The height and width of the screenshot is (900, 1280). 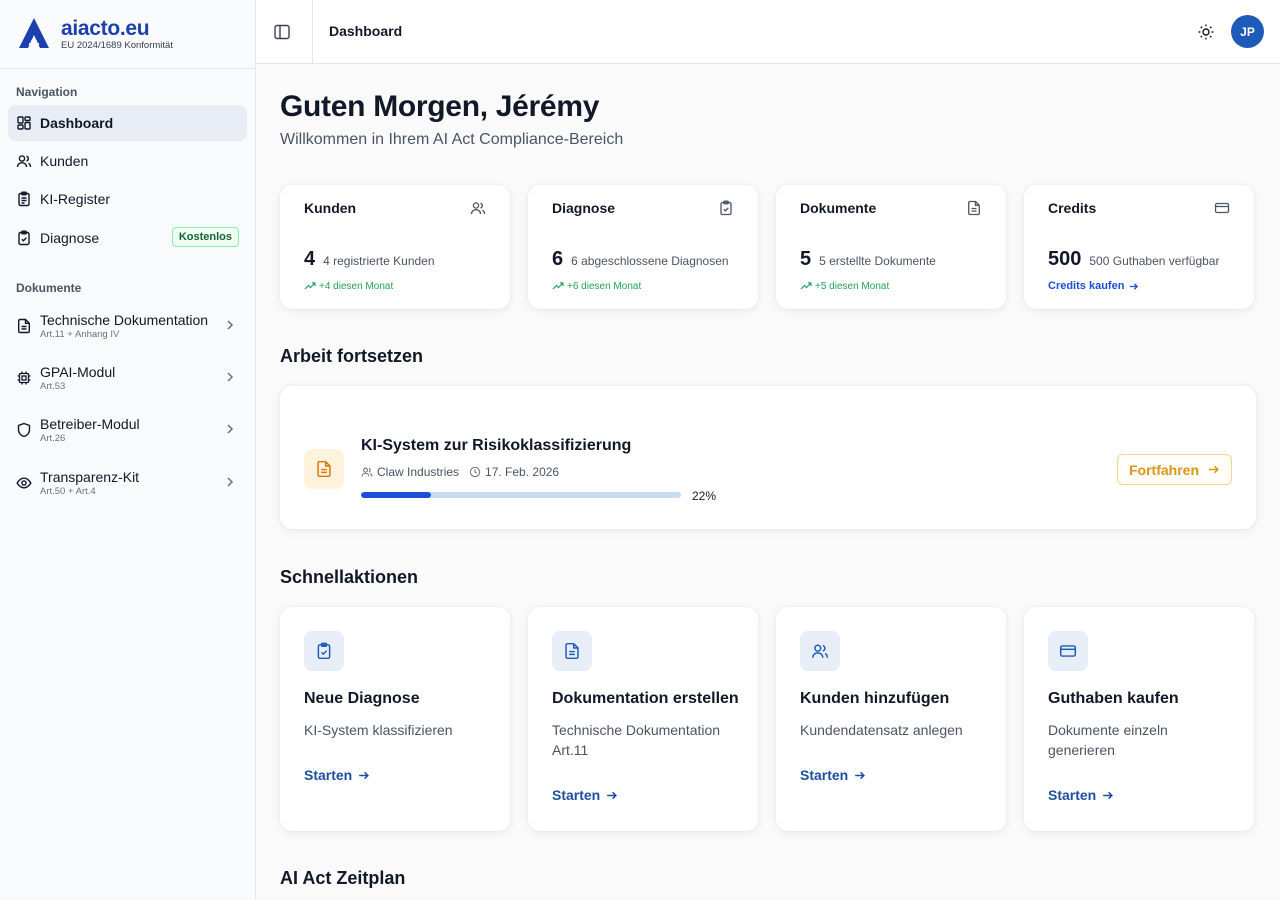 What do you see at coordinates (53, 386) in the screenshot?
I see `sidebar-item-sub: Art.53` at bounding box center [53, 386].